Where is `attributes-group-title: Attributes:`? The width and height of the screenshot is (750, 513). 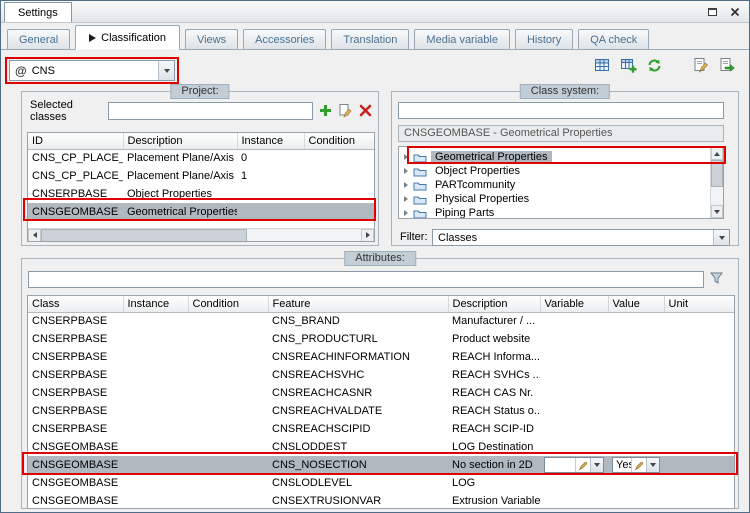
attributes-group-title: Attributes: is located at coordinates (380, 258).